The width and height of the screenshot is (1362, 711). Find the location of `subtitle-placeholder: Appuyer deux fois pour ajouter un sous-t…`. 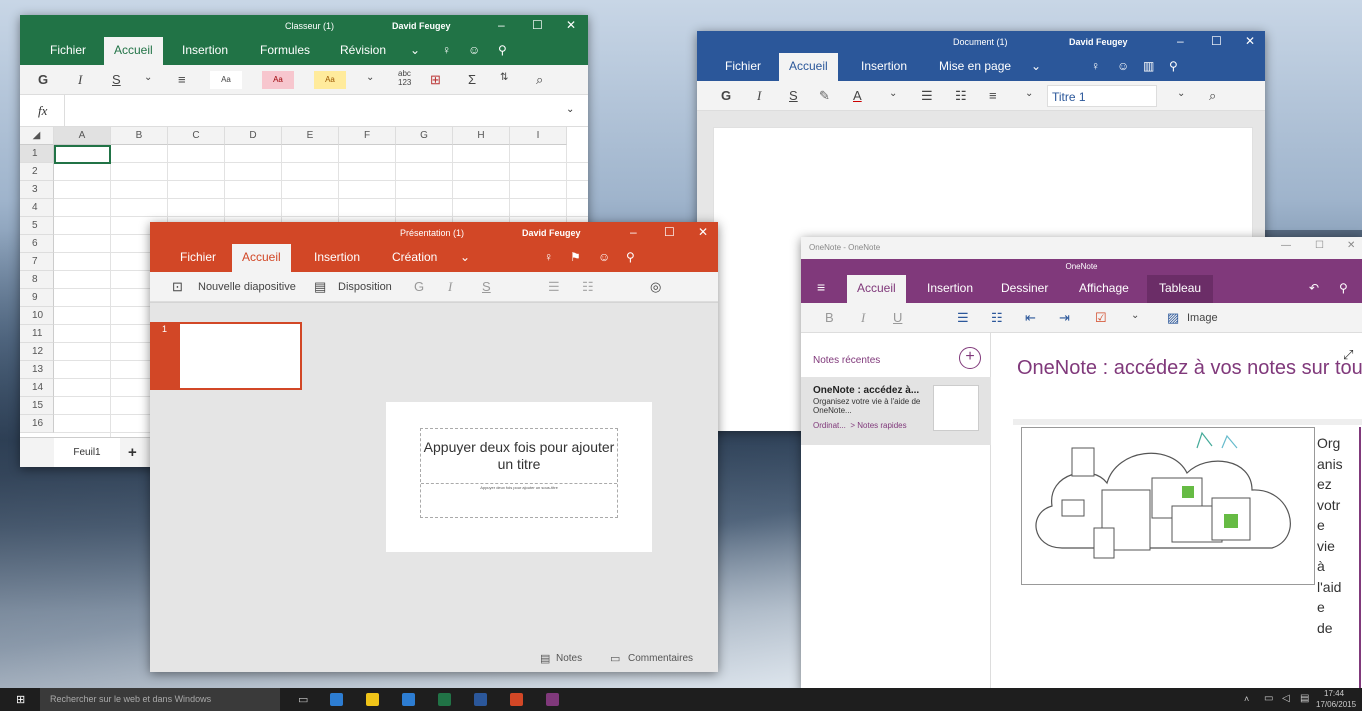

subtitle-placeholder: Appuyer deux fois pour ajouter un sous-t… is located at coordinates (519, 487).